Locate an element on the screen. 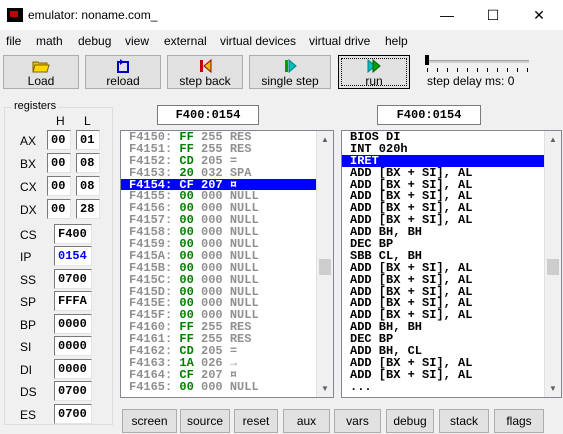 The image size is (563, 434). reg-dx-label: DX is located at coordinates (28, 210).